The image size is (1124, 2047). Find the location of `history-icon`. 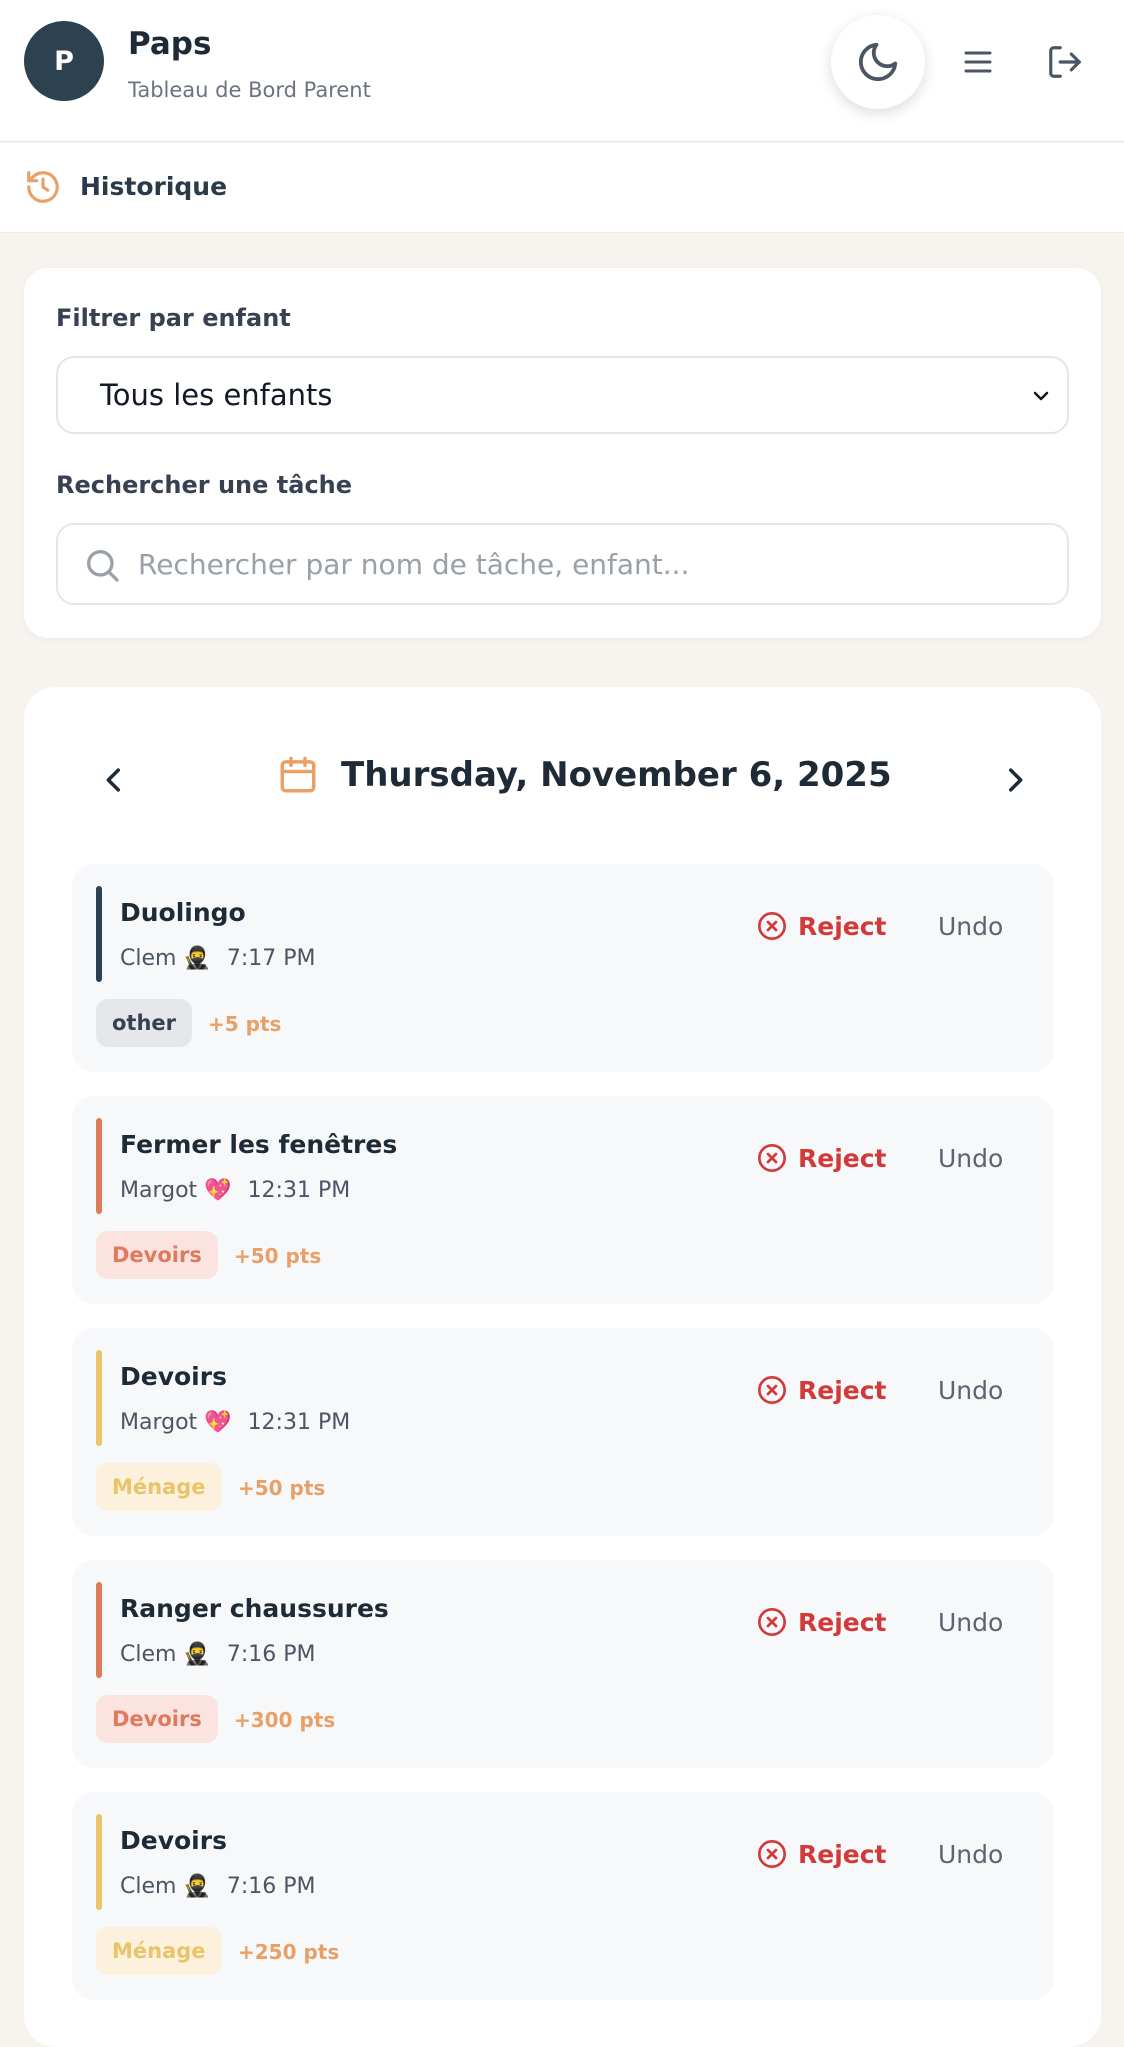

history-icon is located at coordinates (43, 187).